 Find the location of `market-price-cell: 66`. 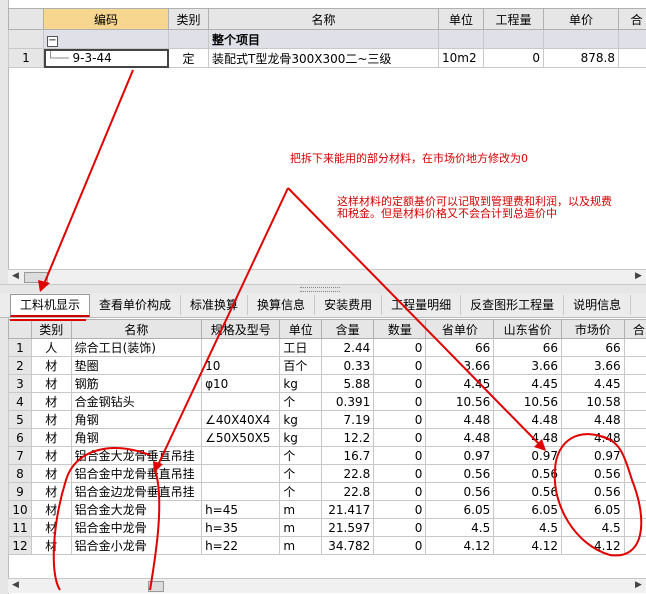

market-price-cell: 66 is located at coordinates (593, 347).